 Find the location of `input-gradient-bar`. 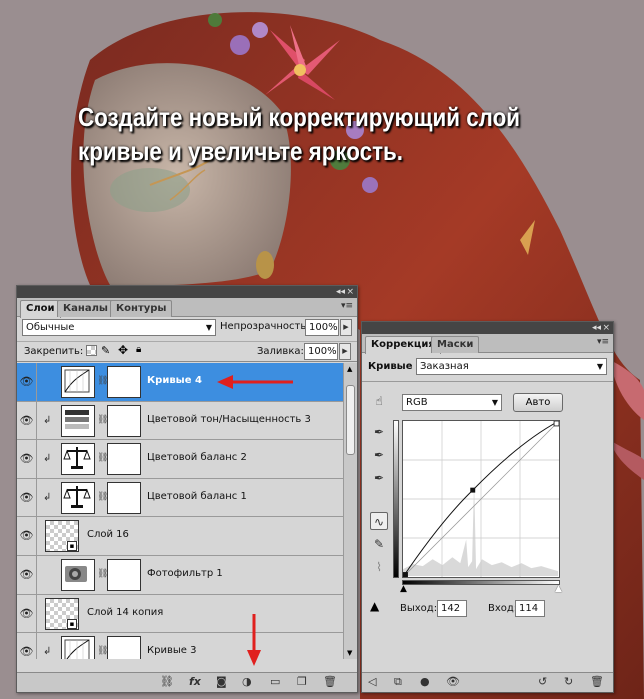

input-gradient-bar is located at coordinates (481, 582).